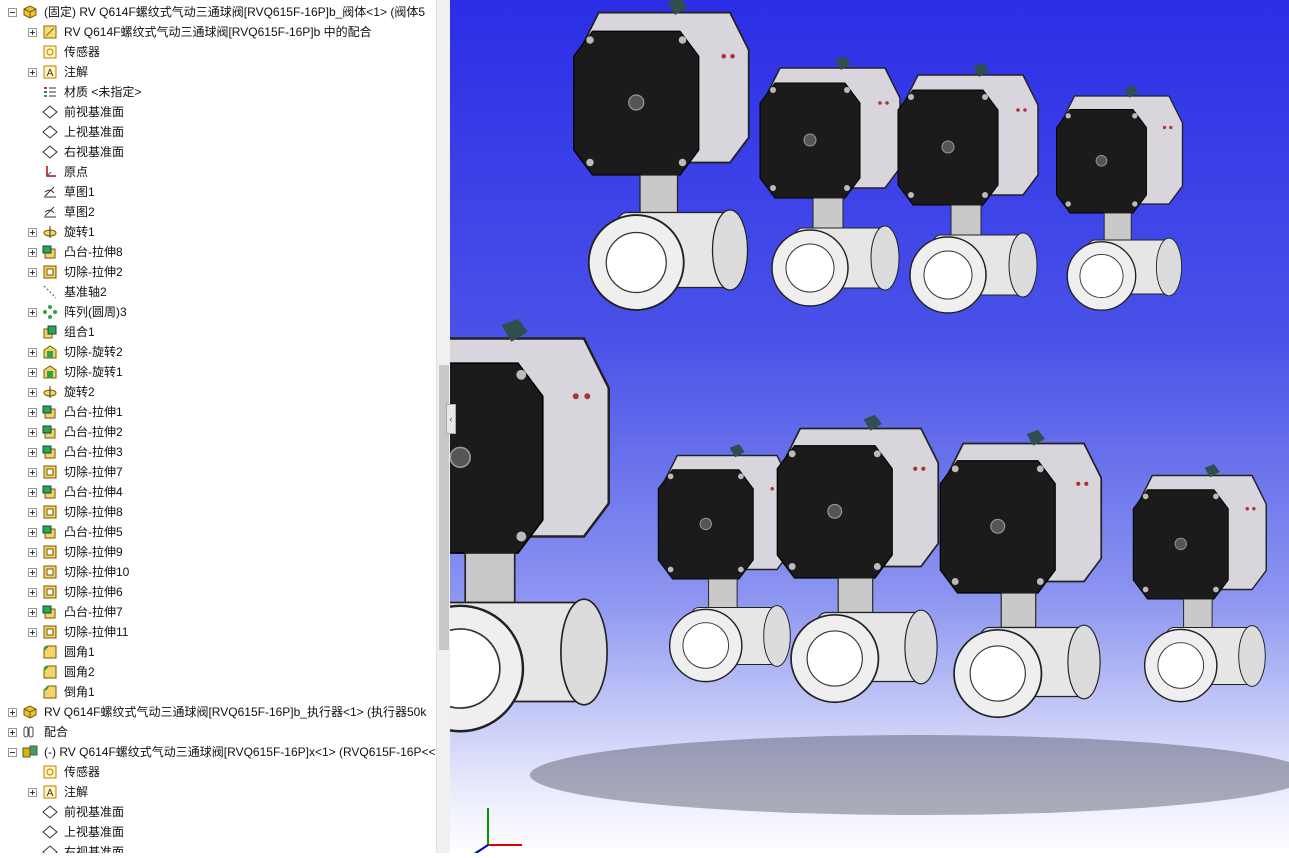  What do you see at coordinates (96, 632) in the screenshot?
I see `tree-item-label: 切除-拉伸11` at bounding box center [96, 632].